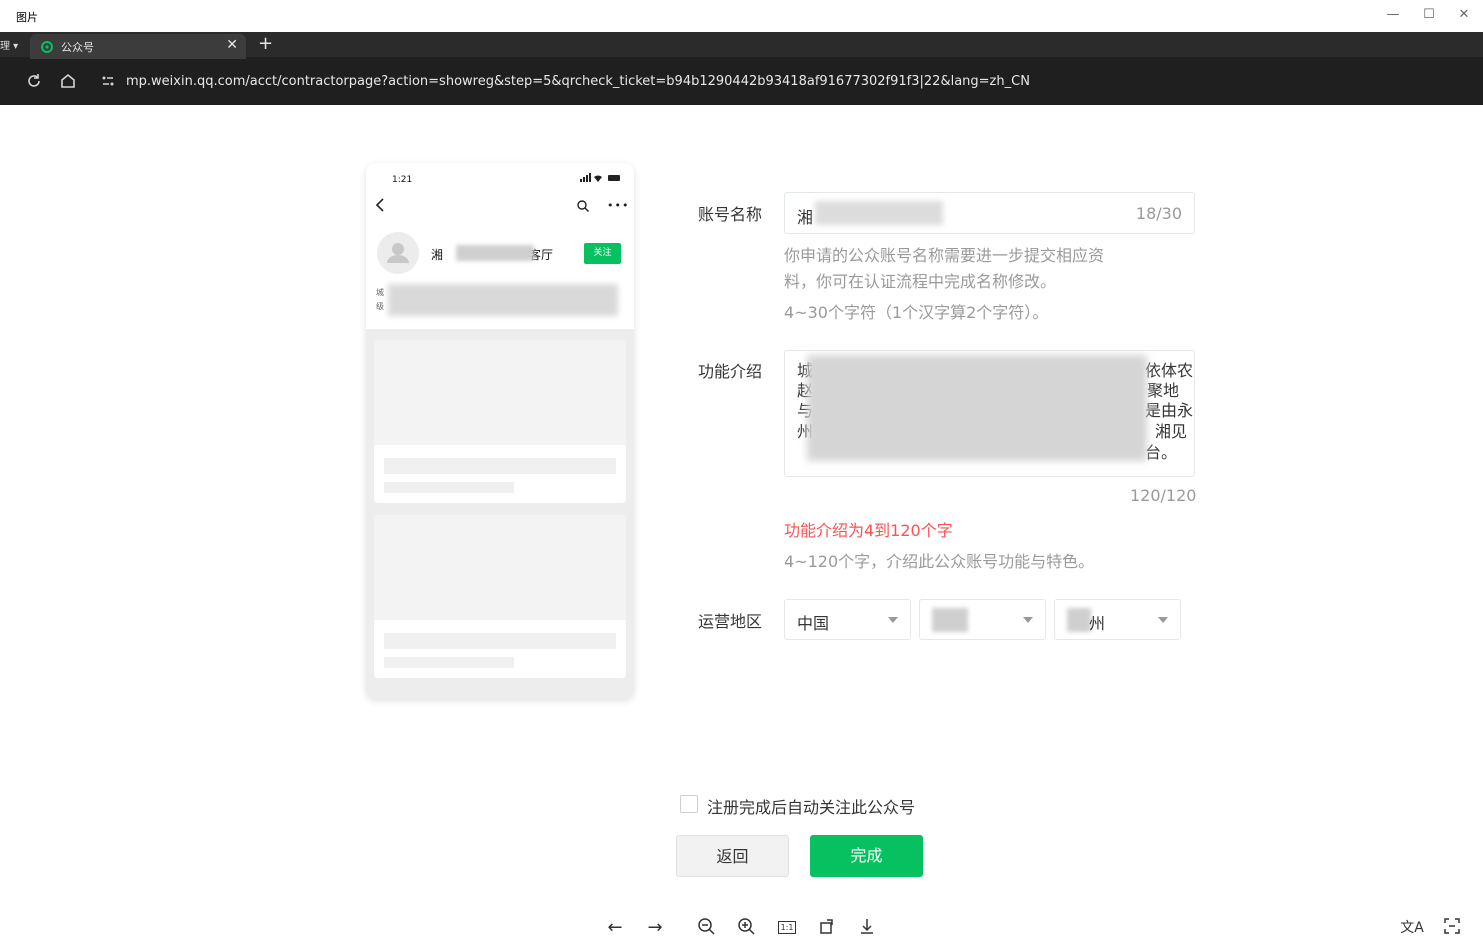  What do you see at coordinates (805, 217) in the screenshot?
I see `account-name-value: 湘` at bounding box center [805, 217].